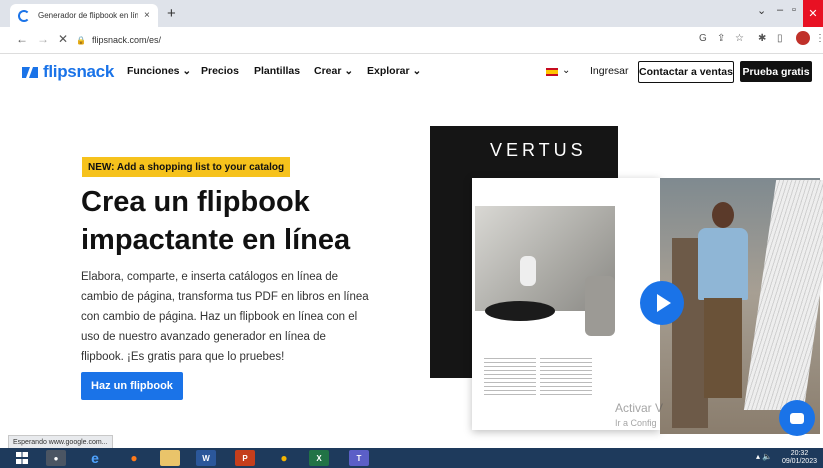  What do you see at coordinates (63, 39) in the screenshot?
I see `stop-loading-icon: ✕` at bounding box center [63, 39].